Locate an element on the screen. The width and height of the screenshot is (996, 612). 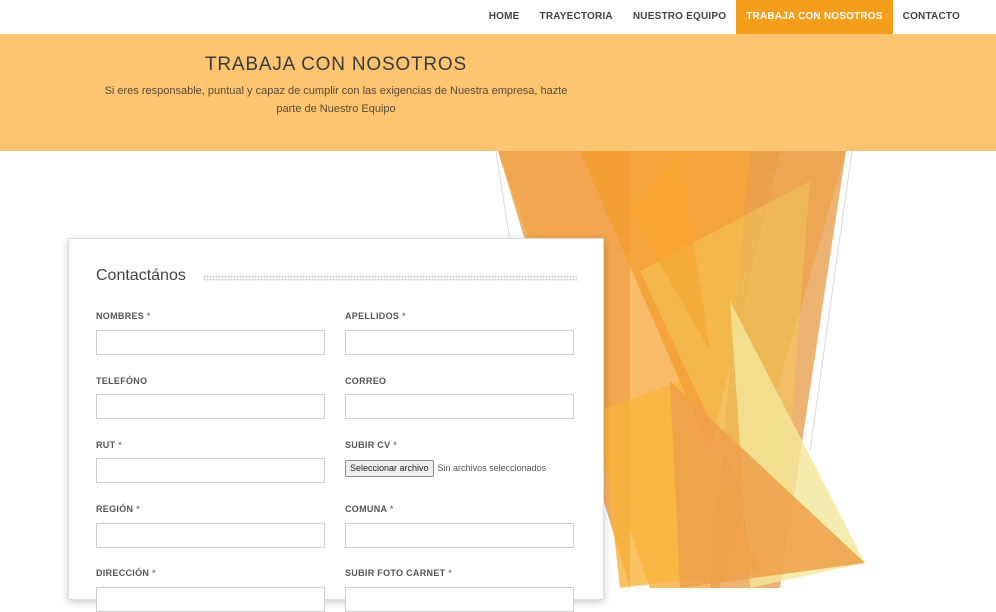
nav-item-home: HOME is located at coordinates (504, 17).